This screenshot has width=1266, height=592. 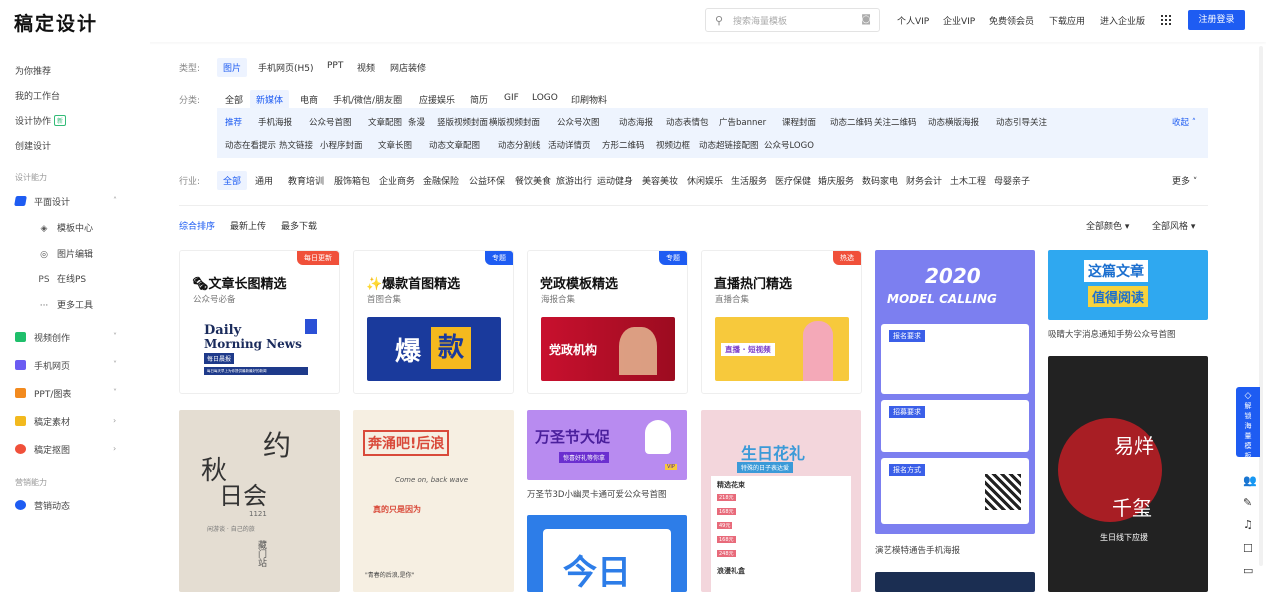 I want to click on chevron-up-icon: ˄, so click(x=115, y=200).